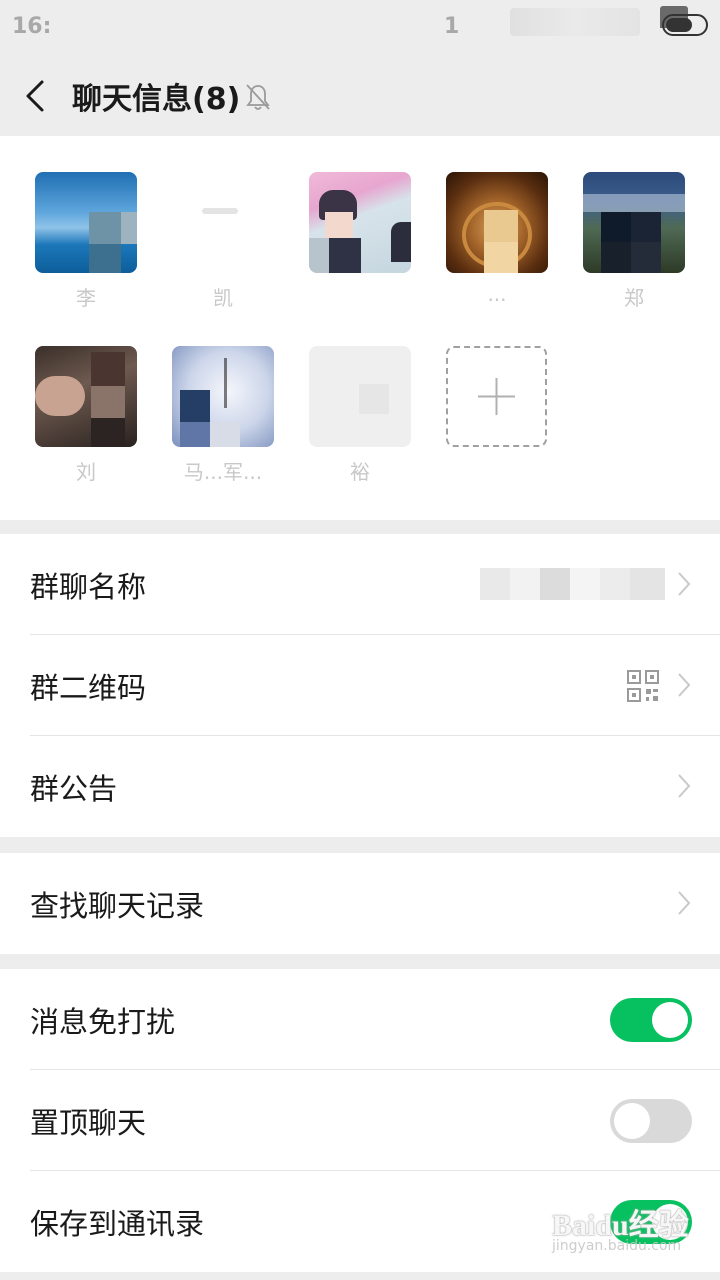 The image size is (720, 1280). Describe the element at coordinates (117, 1224) in the screenshot. I see `save-contacts-label: 保存到通讯录` at that location.